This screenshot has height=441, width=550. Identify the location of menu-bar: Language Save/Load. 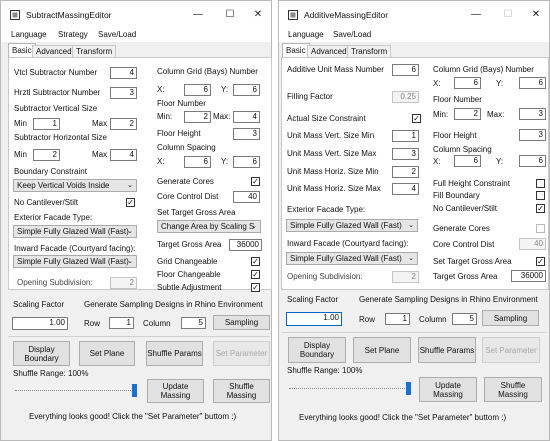
(414, 35).